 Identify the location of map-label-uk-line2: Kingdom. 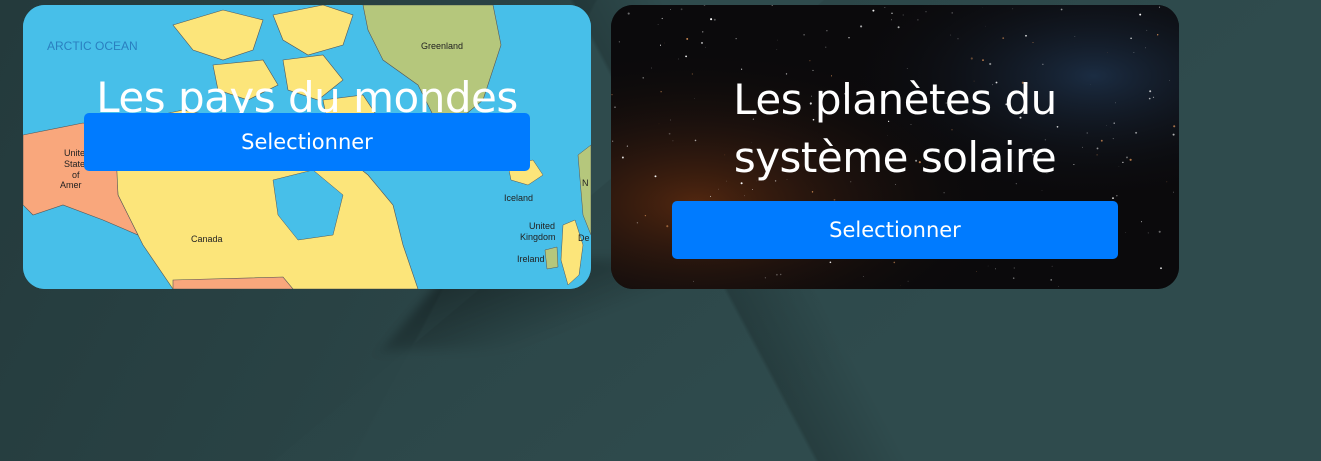
(538, 237).